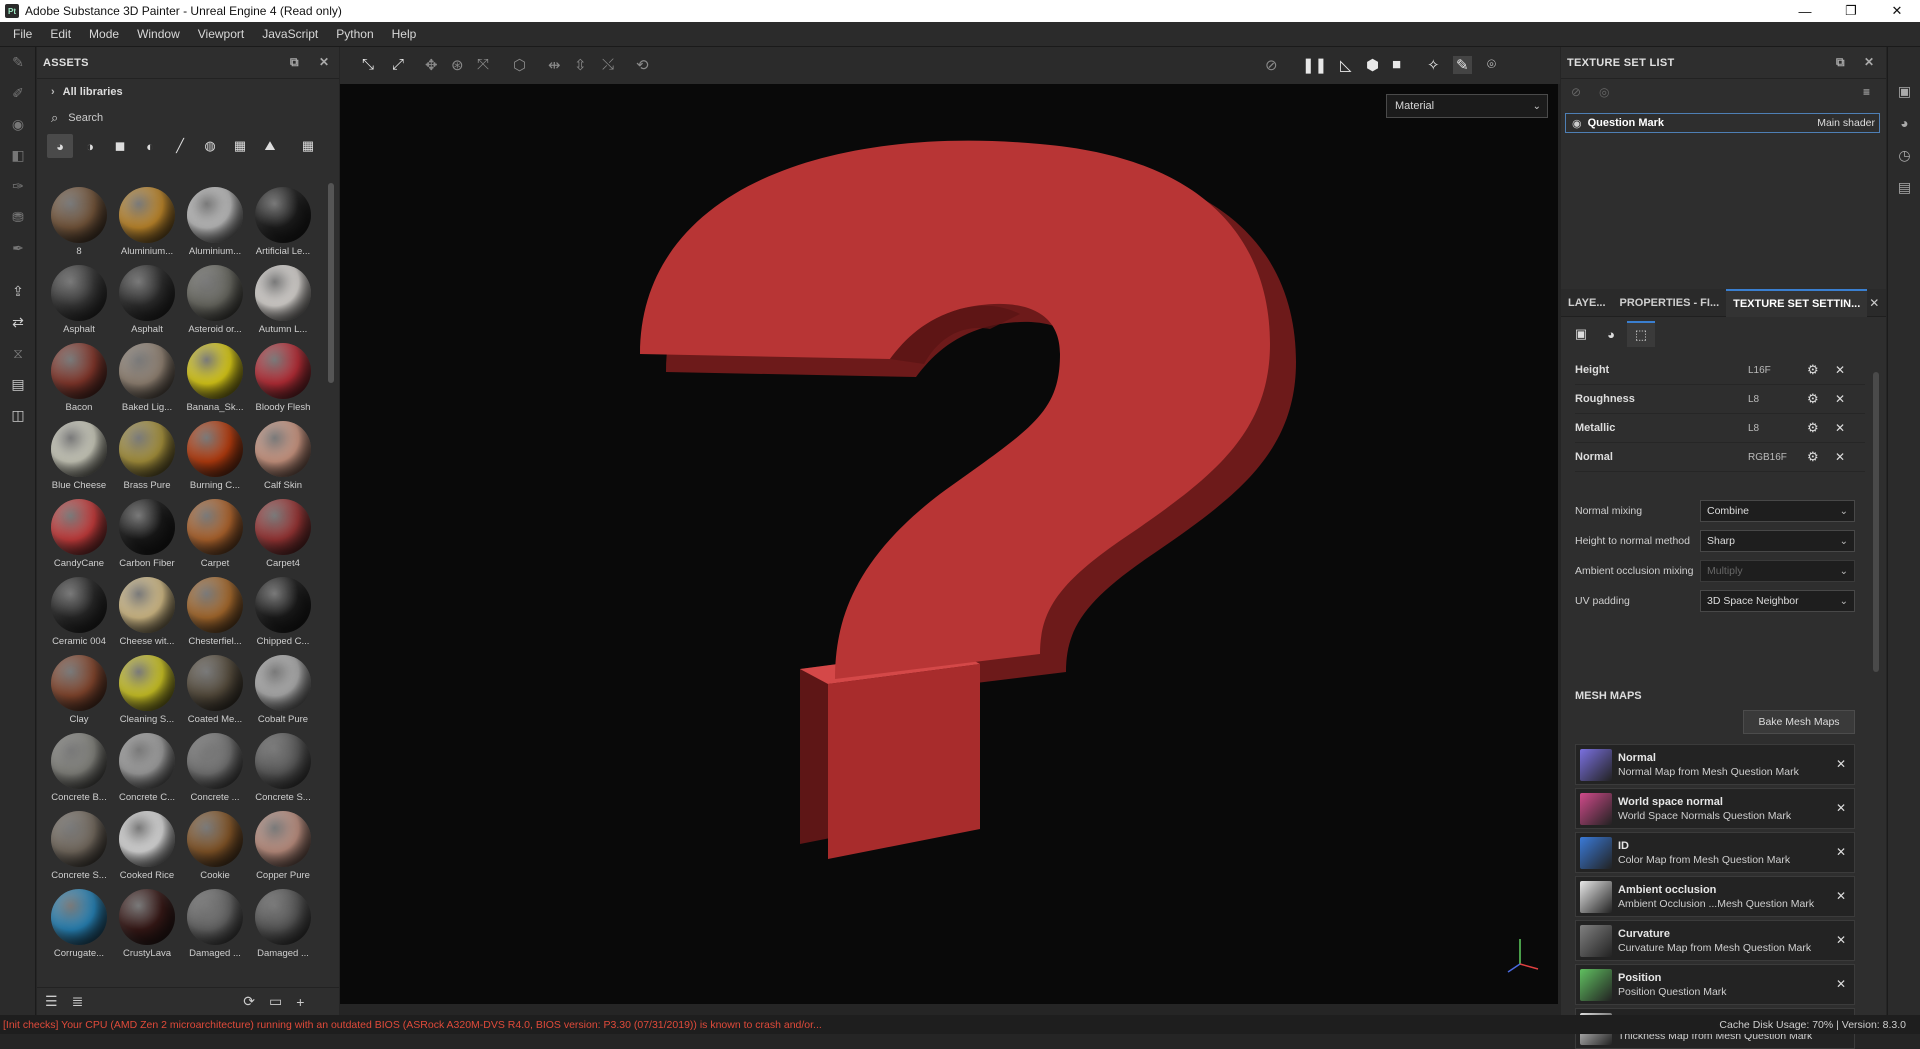  I want to click on mesh-map-row: ID Color Map from Mesh Question Mark ✕, so click(1715, 852).